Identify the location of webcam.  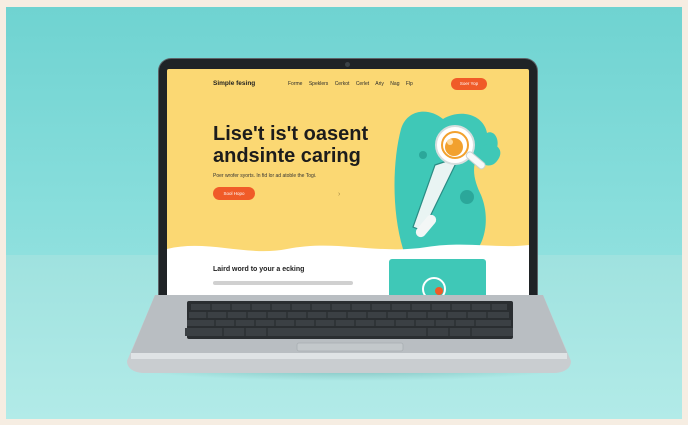
(347, 64).